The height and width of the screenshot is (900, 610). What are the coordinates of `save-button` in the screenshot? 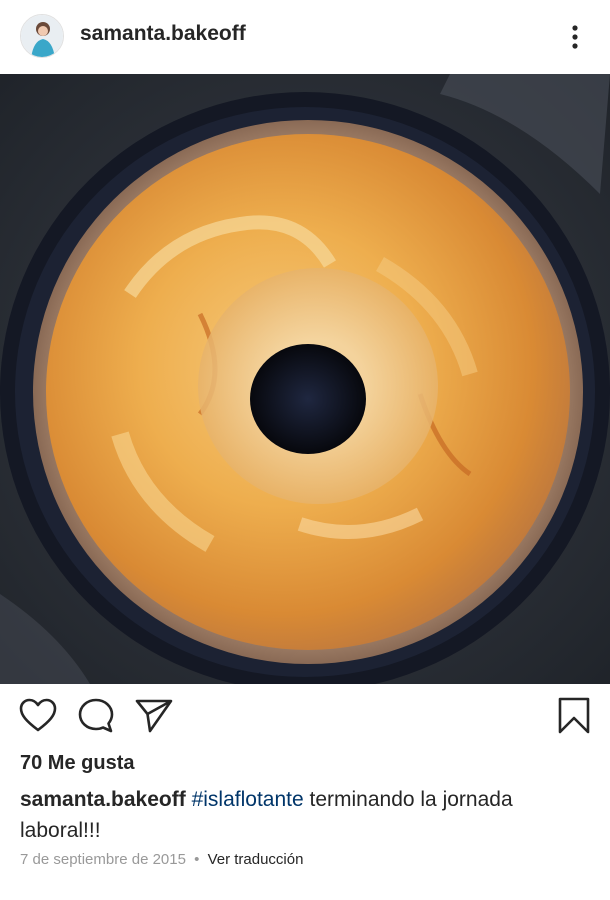 It's located at (574, 716).